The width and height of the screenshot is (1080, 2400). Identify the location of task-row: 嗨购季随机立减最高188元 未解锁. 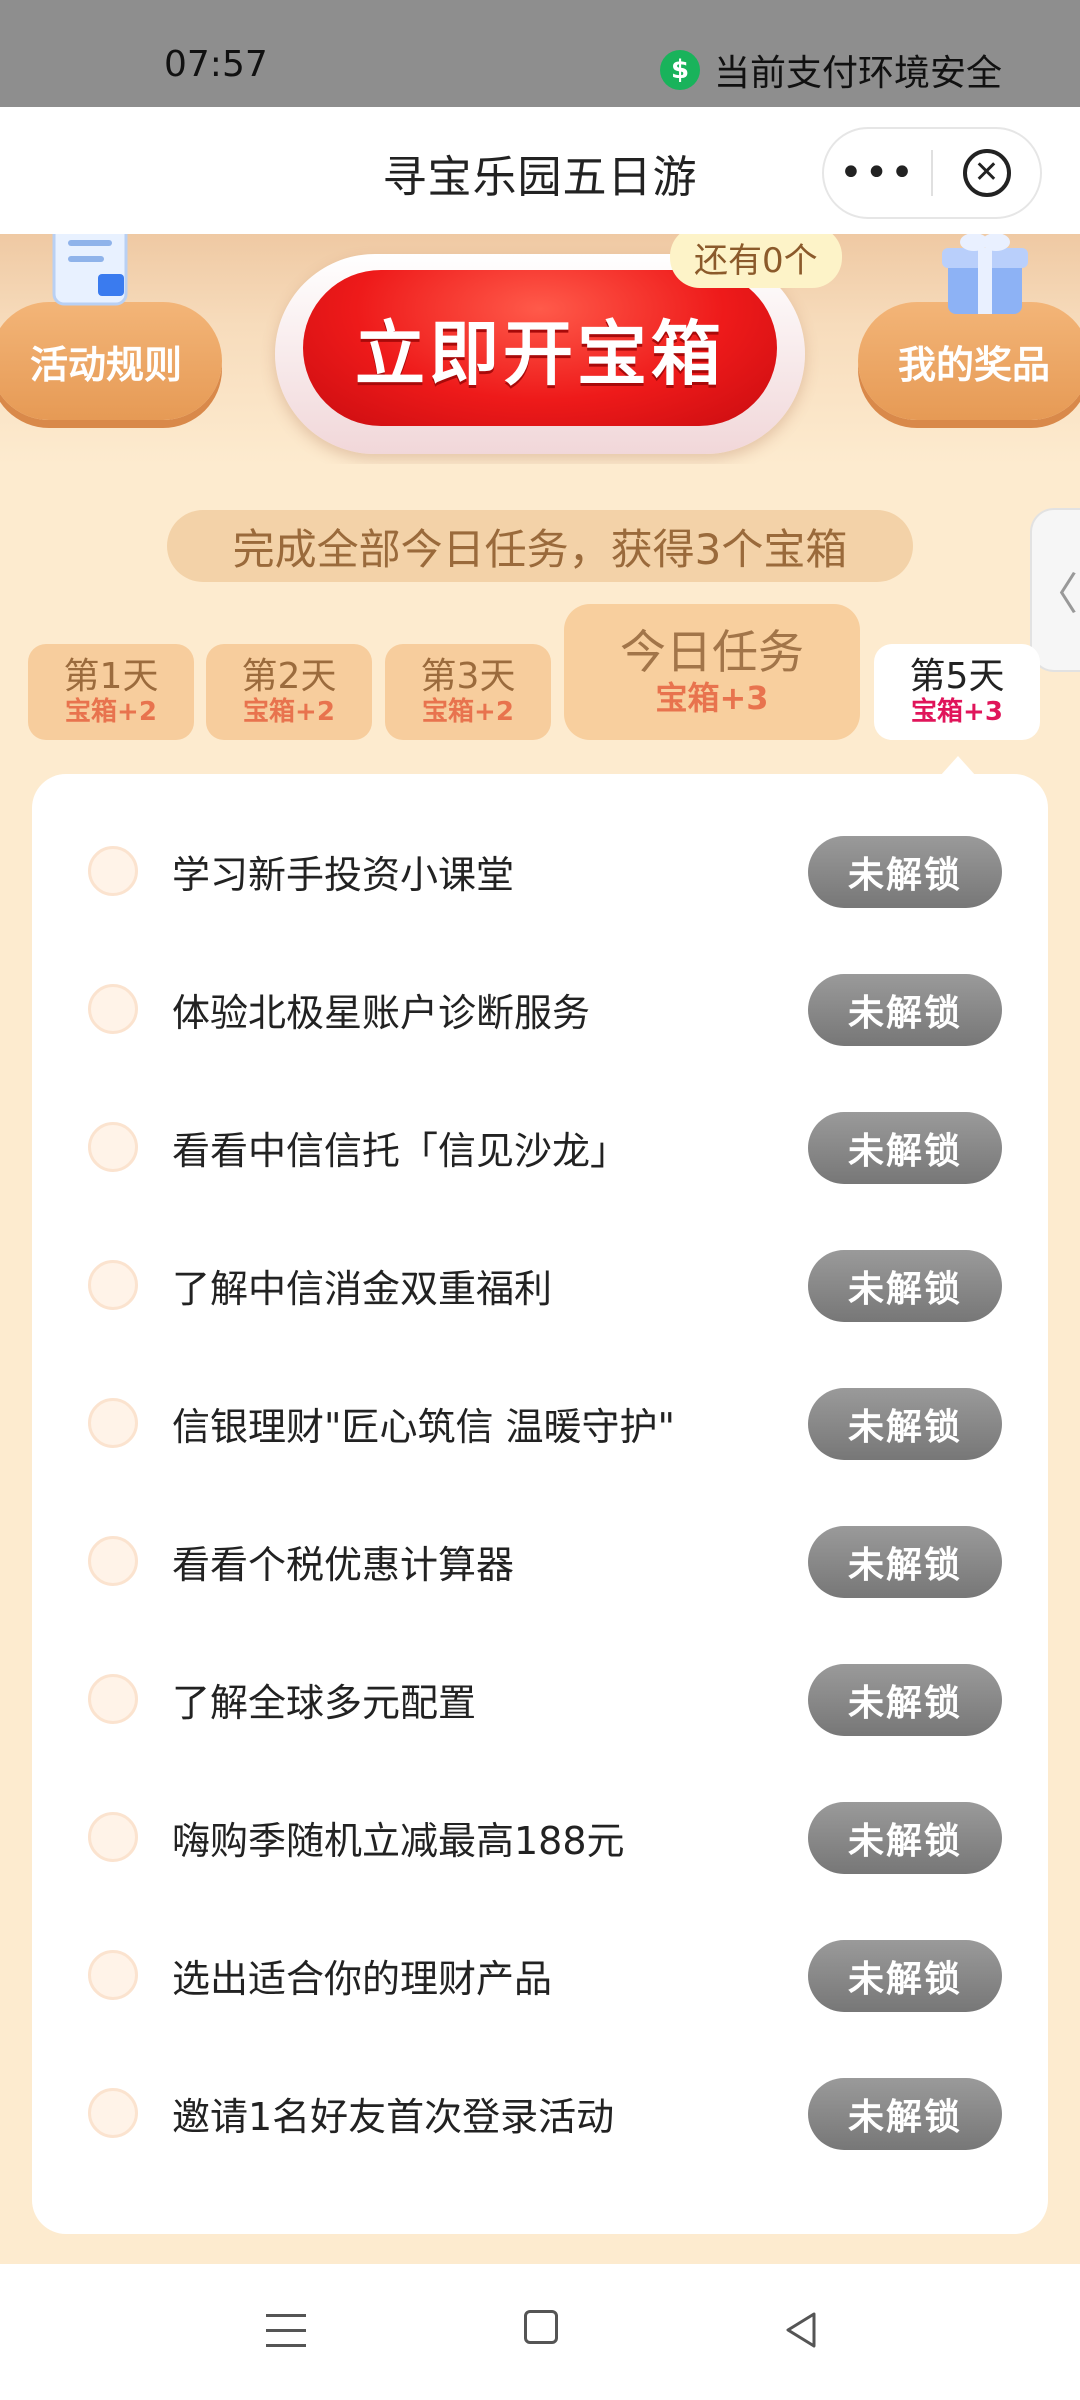
(540, 1839).